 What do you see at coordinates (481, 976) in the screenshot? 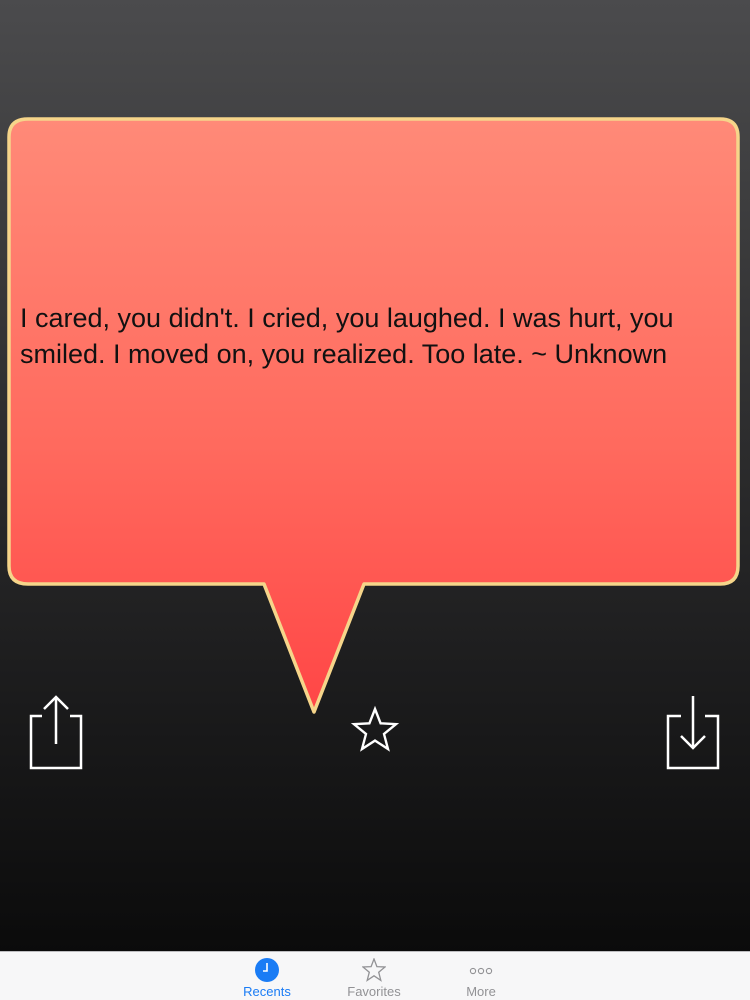
I see `tab-more: More` at bounding box center [481, 976].